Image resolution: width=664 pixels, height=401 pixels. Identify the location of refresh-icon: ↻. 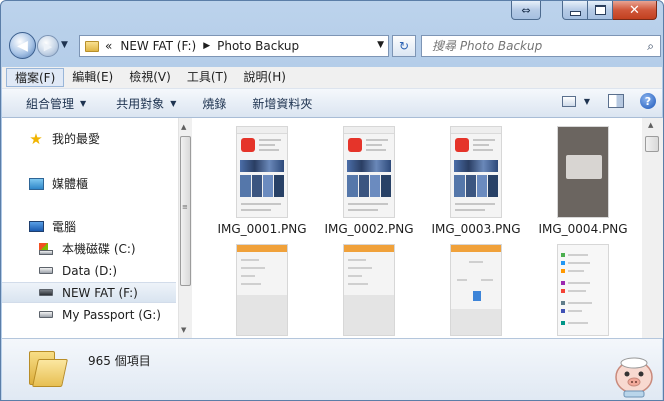
(404, 46).